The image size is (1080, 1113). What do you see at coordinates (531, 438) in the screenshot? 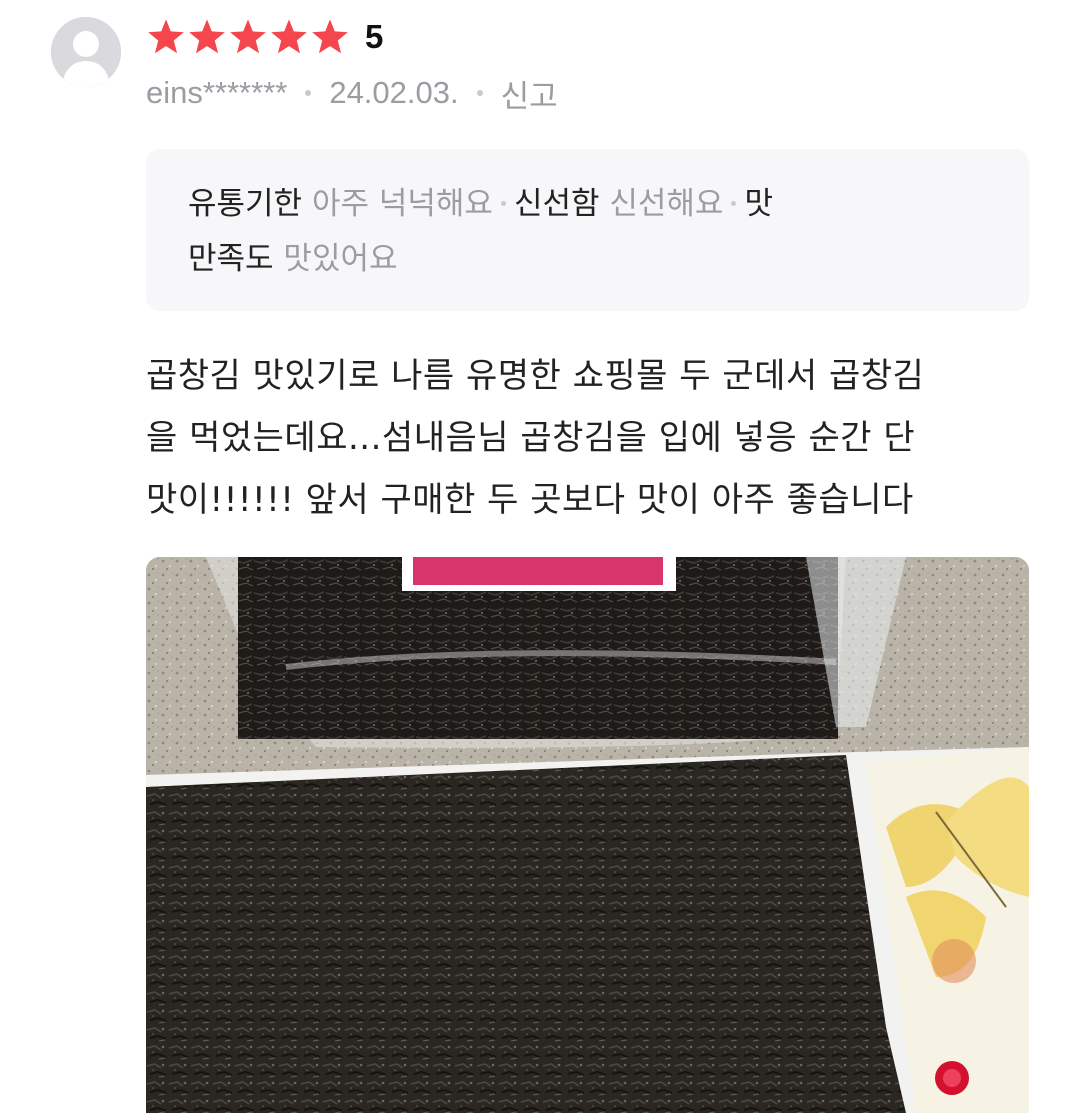
I see `review-text-line: 을 먹었는데요...섬내음님 곱창김을 입에 넣응 순간 단` at bounding box center [531, 438].